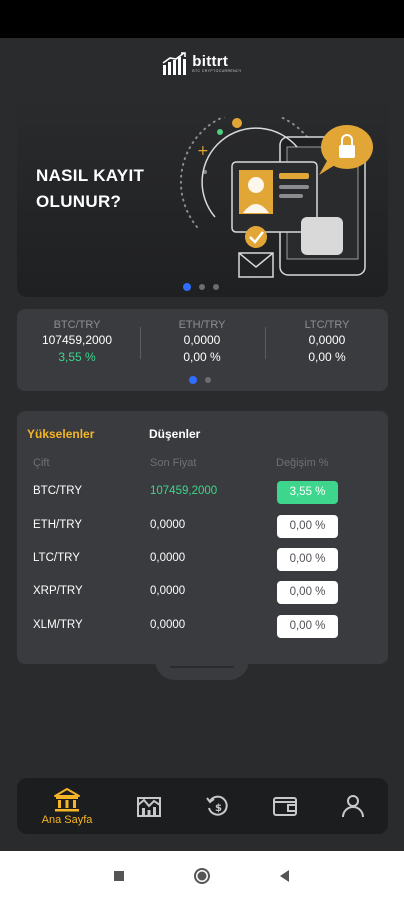 Image resolution: width=404 pixels, height=900 pixels. I want to click on ticker-ltc: LTC/TRY 0,0000 0,00 %, so click(327, 341).